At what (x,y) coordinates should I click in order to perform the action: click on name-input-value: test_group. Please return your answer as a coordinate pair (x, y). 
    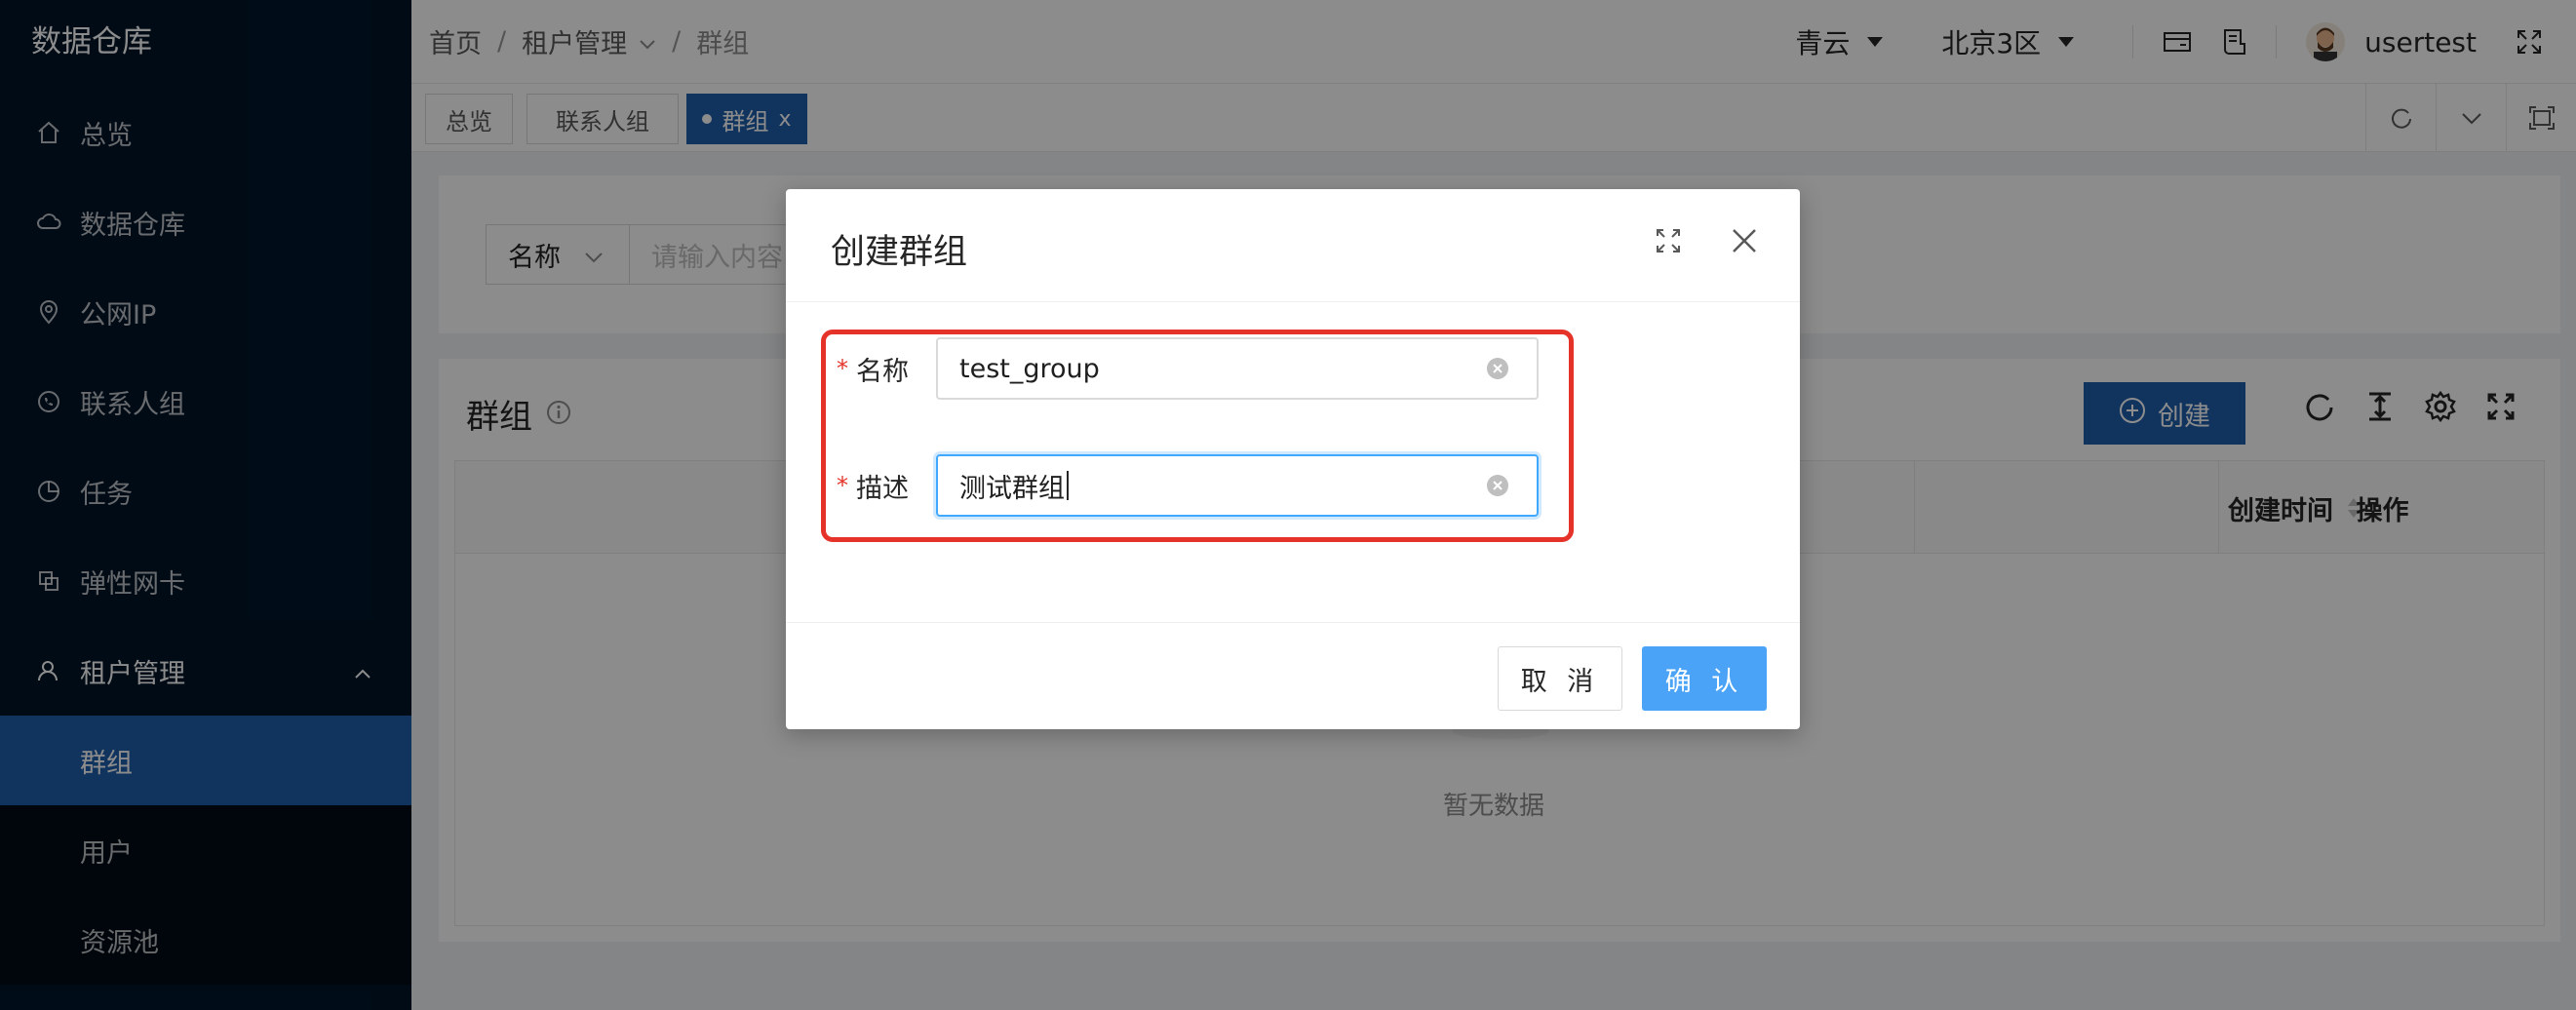
    Looking at the image, I should click on (1029, 368).